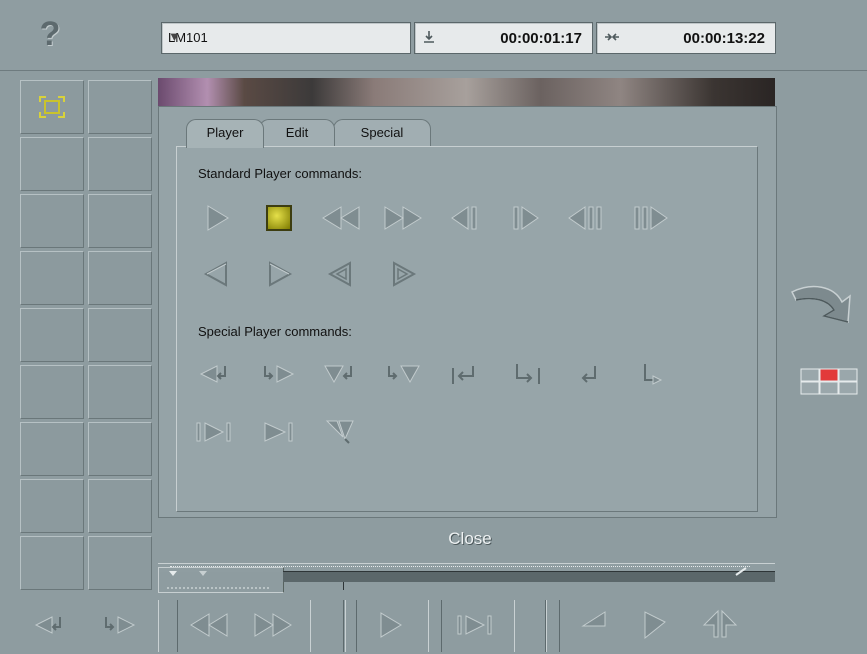  Describe the element at coordinates (217, 374) in the screenshot. I see `mark-in-back-button` at that location.